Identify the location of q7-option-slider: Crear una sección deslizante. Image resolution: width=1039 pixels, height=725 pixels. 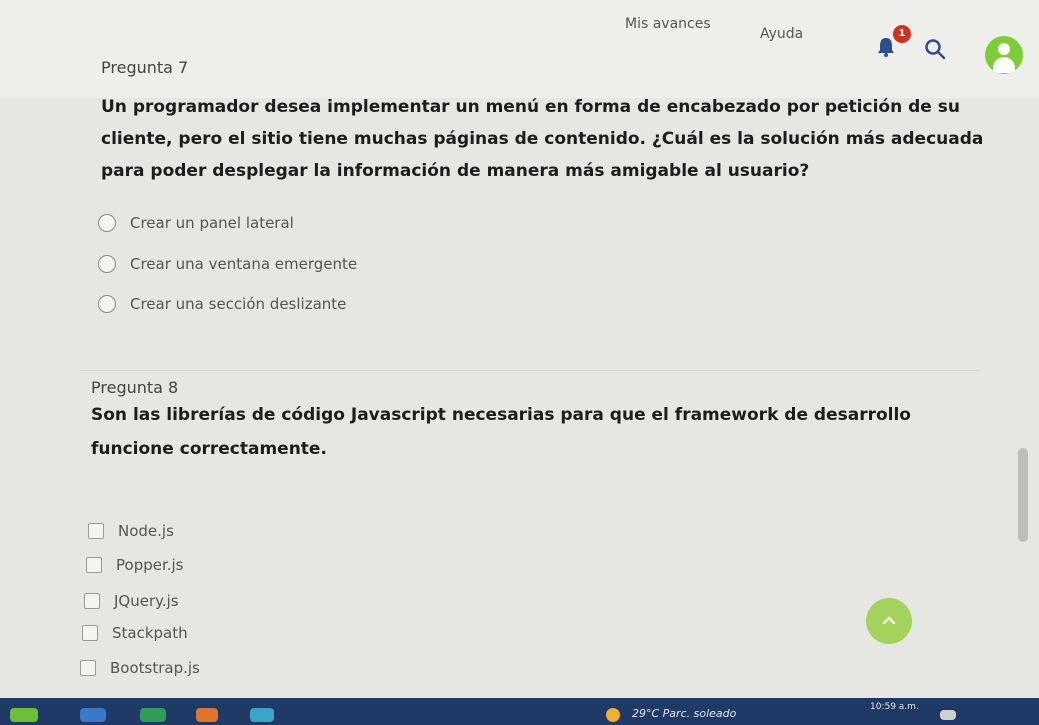
(222, 304).